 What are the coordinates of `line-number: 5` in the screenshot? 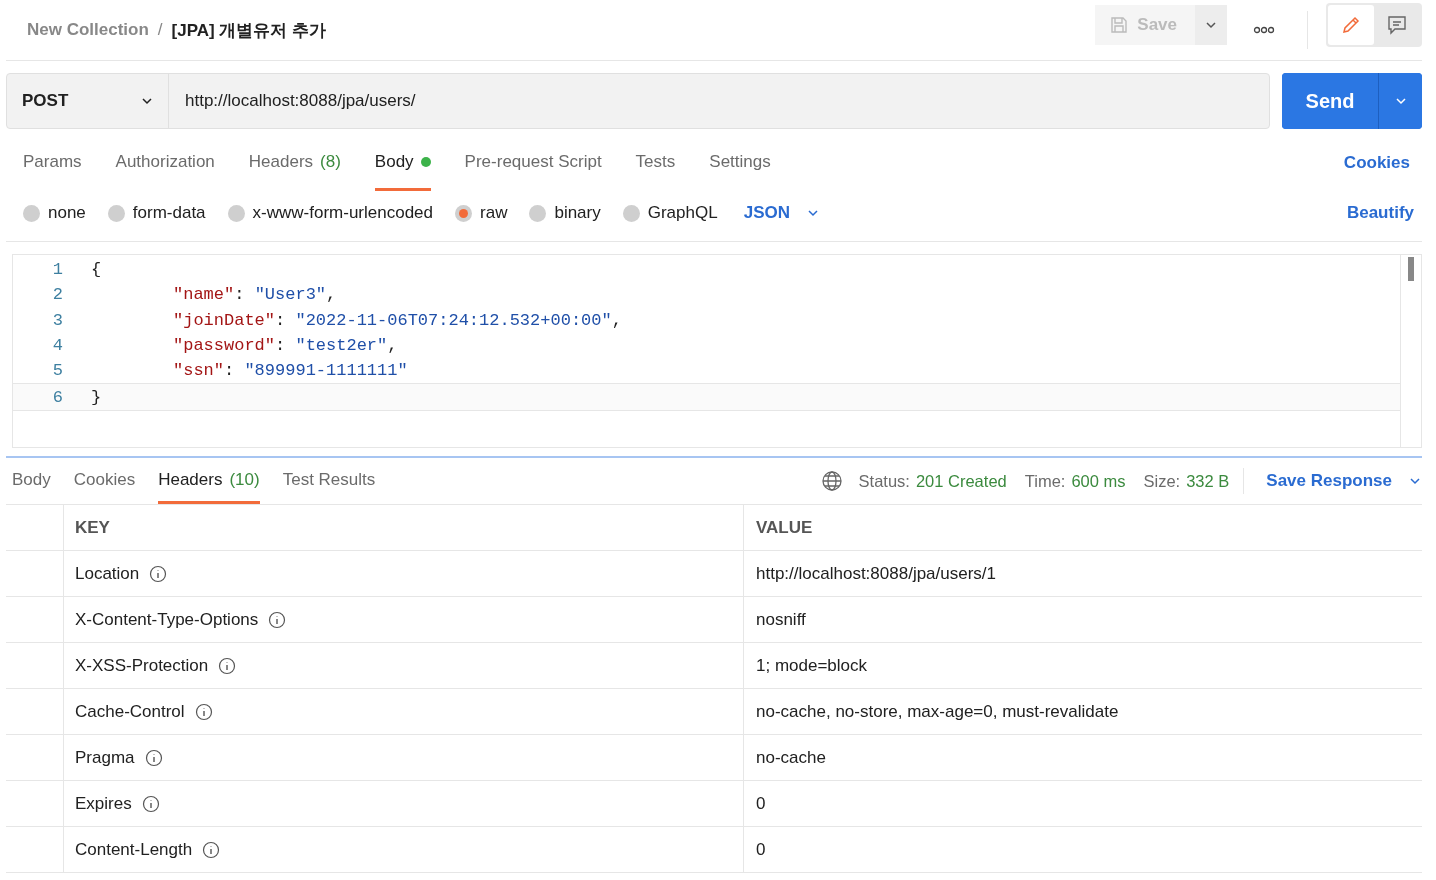 It's located at (57, 371).